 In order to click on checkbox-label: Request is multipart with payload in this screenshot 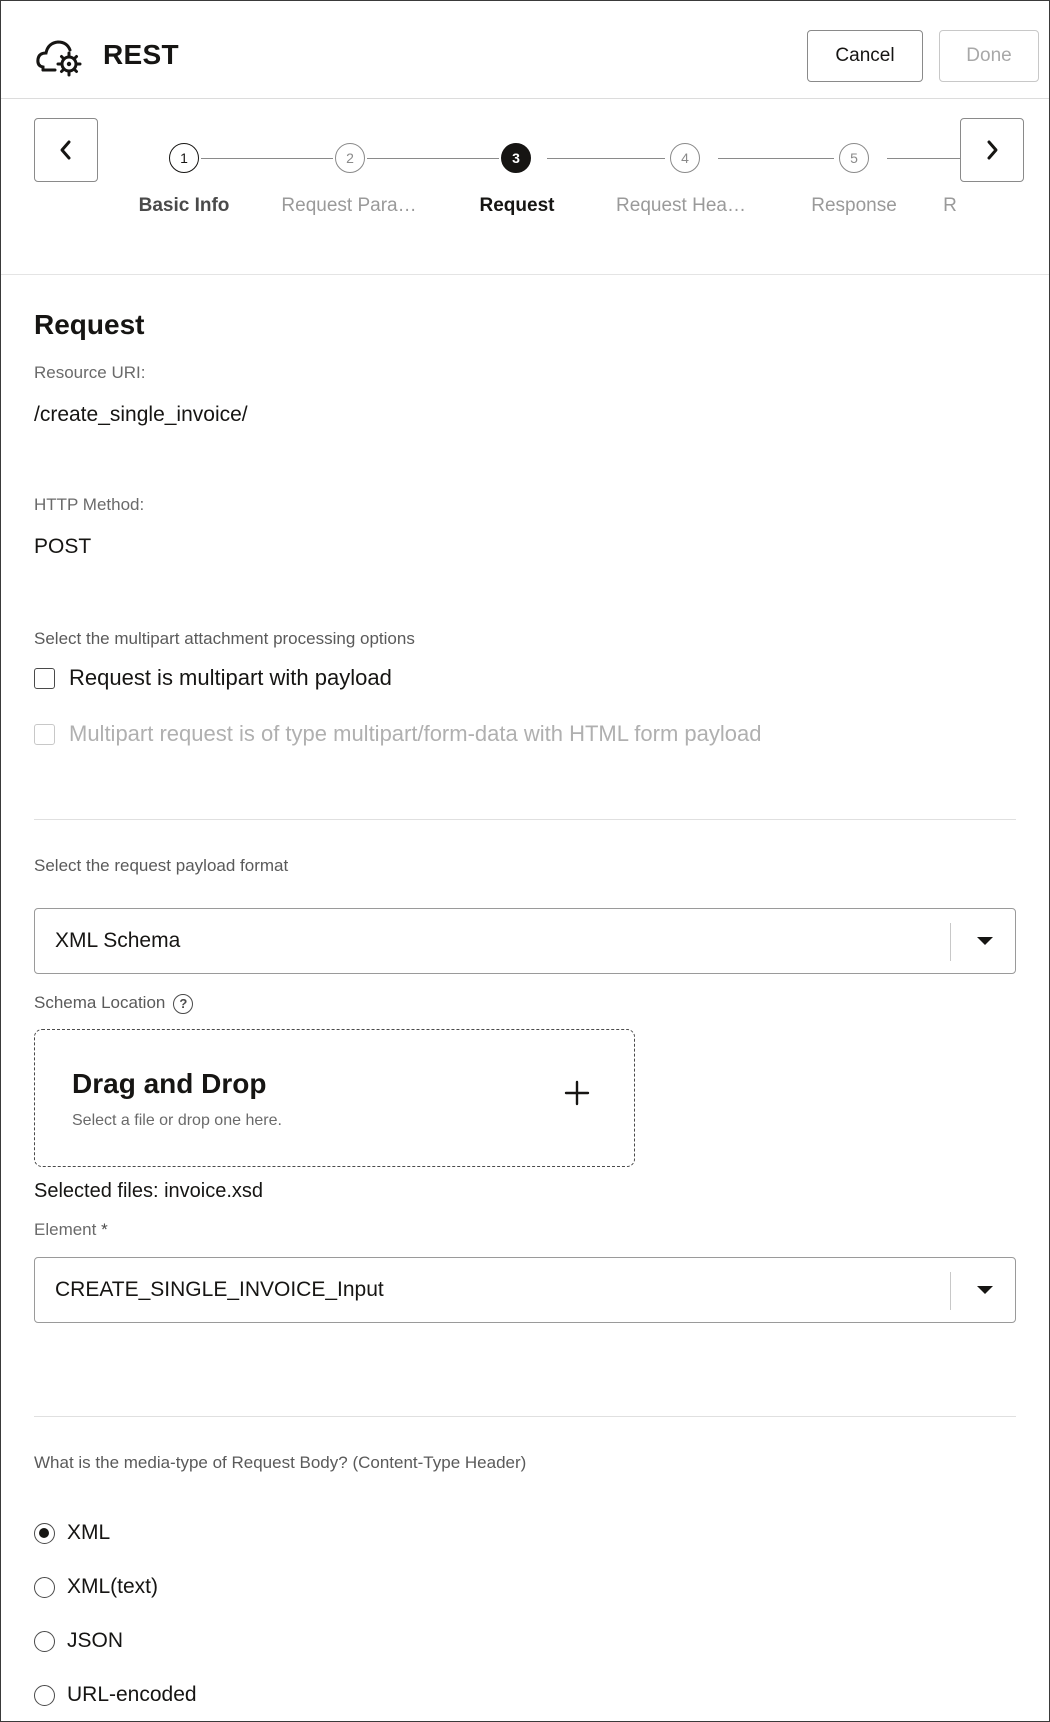, I will do `click(230, 677)`.